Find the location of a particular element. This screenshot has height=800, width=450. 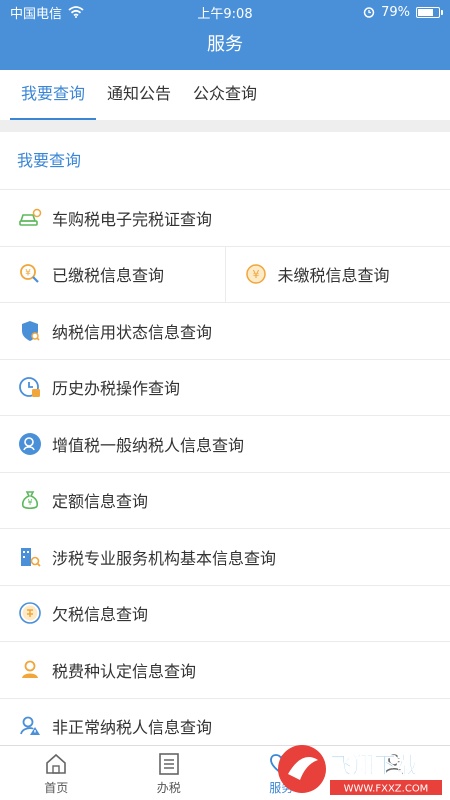

tab-my-query: 我要查询 is located at coordinates (53, 95).